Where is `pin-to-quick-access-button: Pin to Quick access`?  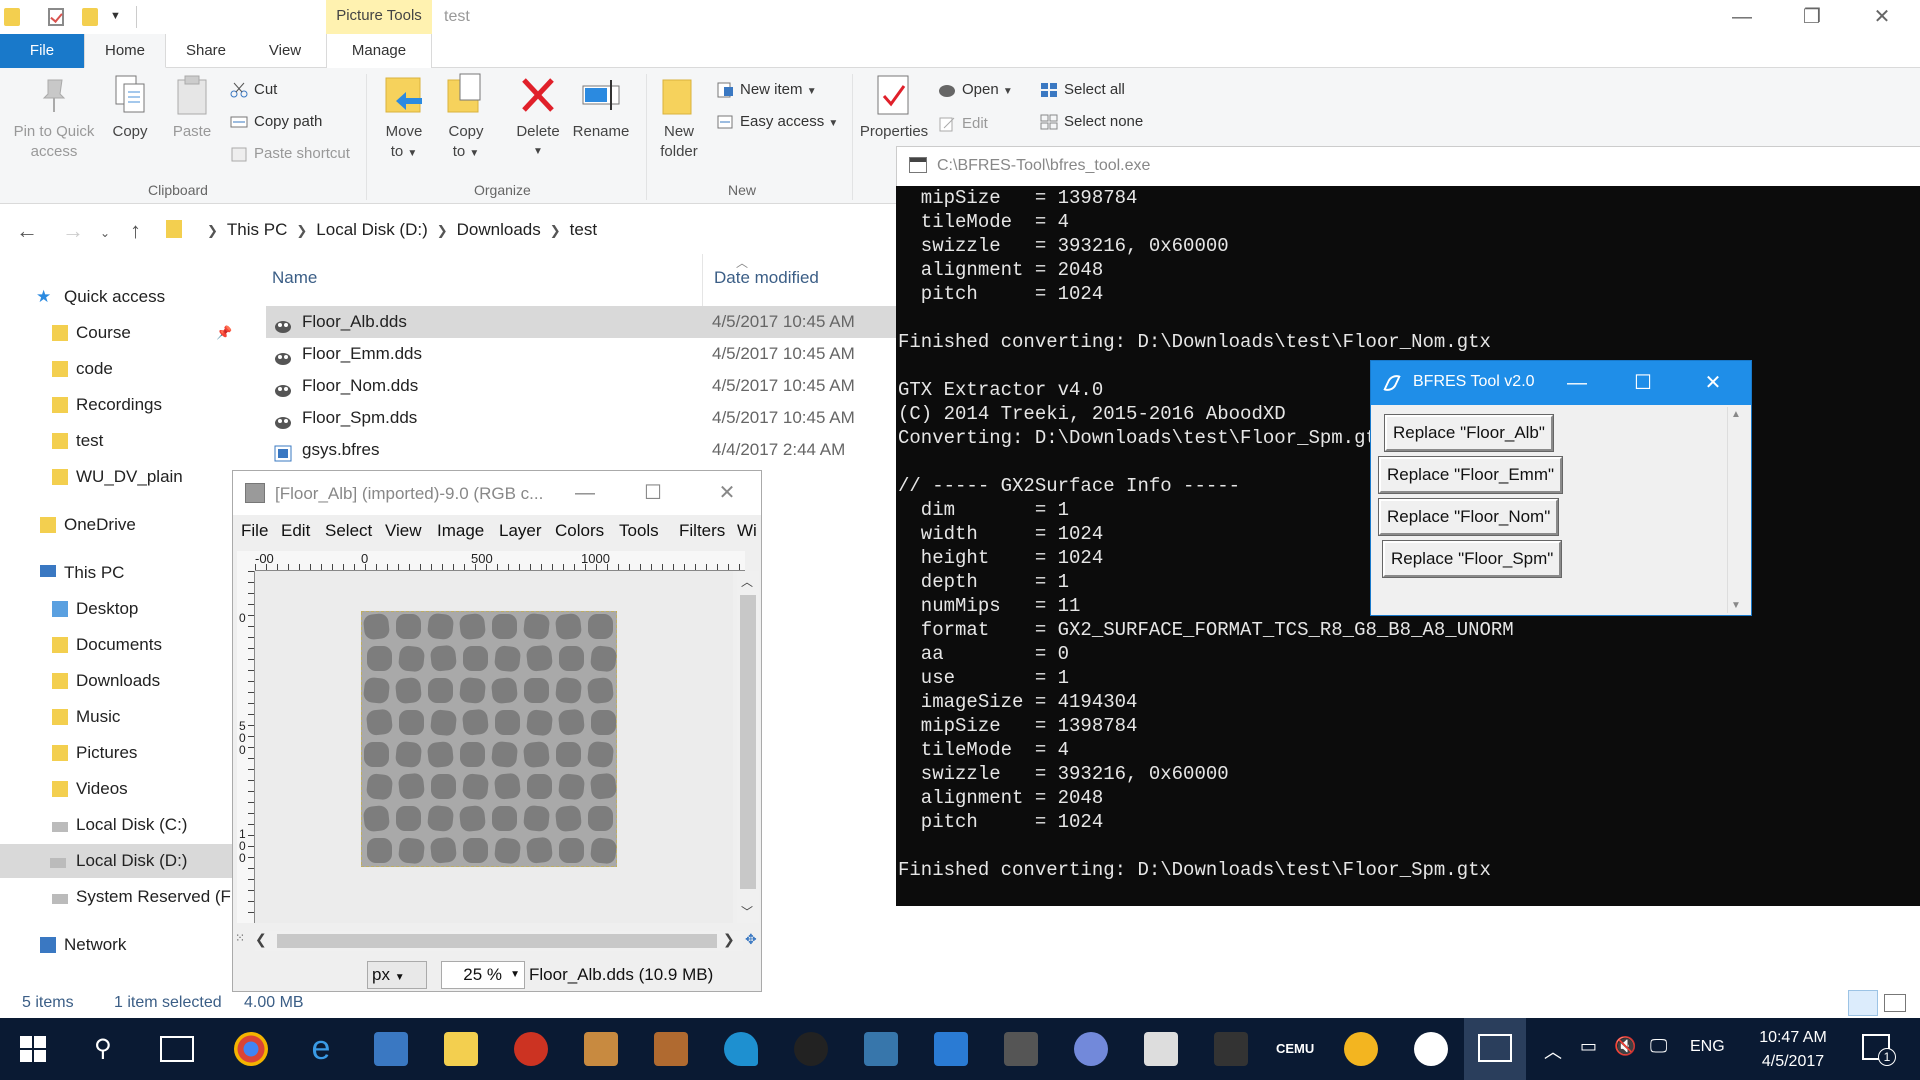 pin-to-quick-access-button: Pin to Quick access is located at coordinates (54, 115).